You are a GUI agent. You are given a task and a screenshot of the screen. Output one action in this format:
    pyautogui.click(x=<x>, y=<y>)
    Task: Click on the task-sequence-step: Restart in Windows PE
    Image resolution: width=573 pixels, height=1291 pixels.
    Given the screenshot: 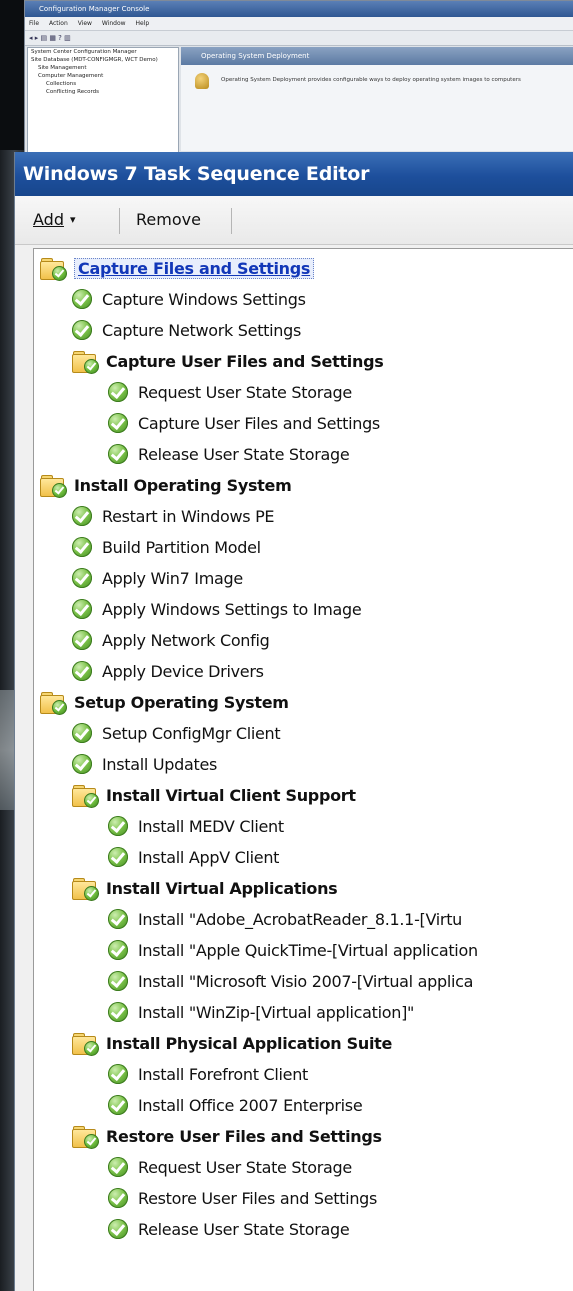 What is the action you would take?
    pyautogui.click(x=173, y=516)
    